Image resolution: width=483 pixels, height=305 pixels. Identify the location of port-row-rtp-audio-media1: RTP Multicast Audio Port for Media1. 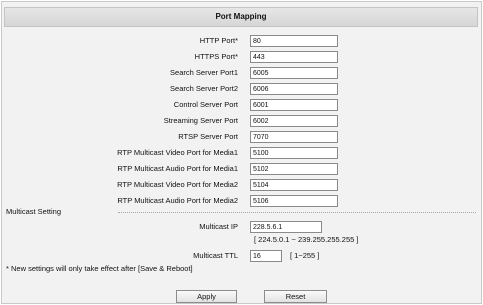
(241, 169).